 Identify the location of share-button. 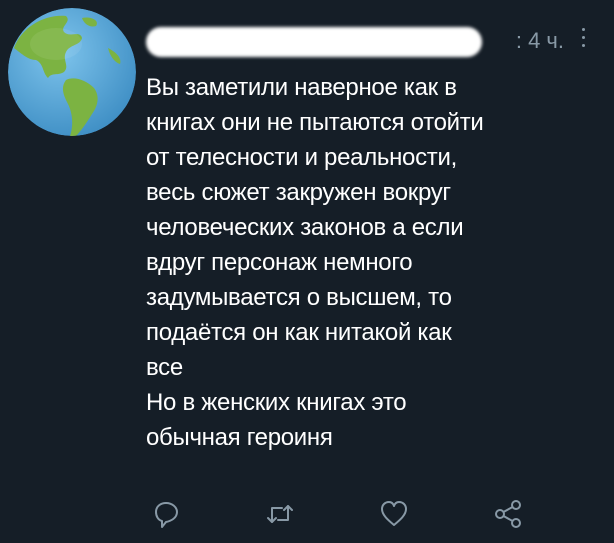
(508, 514).